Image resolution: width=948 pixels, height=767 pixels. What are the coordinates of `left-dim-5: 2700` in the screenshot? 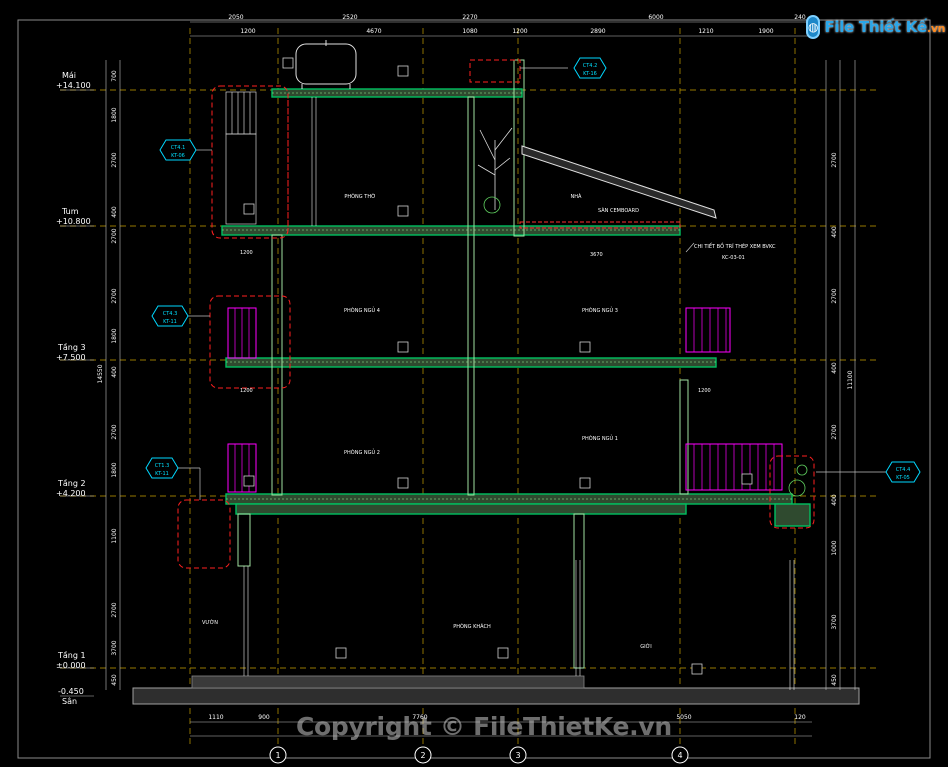 It's located at (114, 295).